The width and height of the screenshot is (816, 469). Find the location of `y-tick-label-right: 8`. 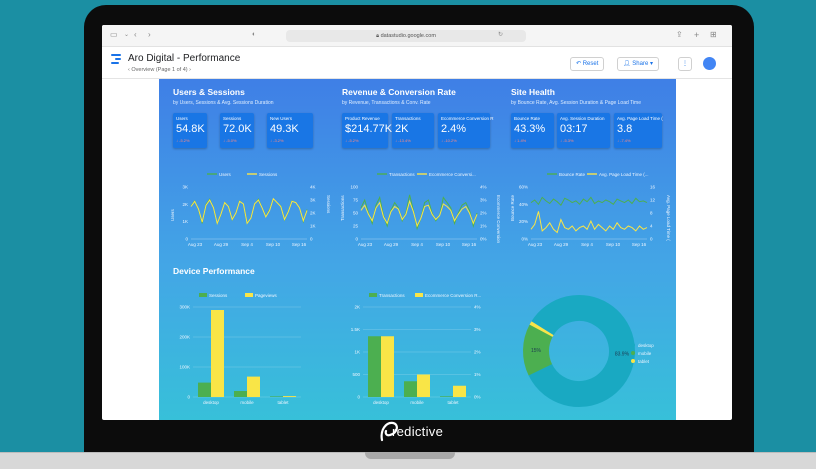

y-tick-label-right: 8 is located at coordinates (651, 213).